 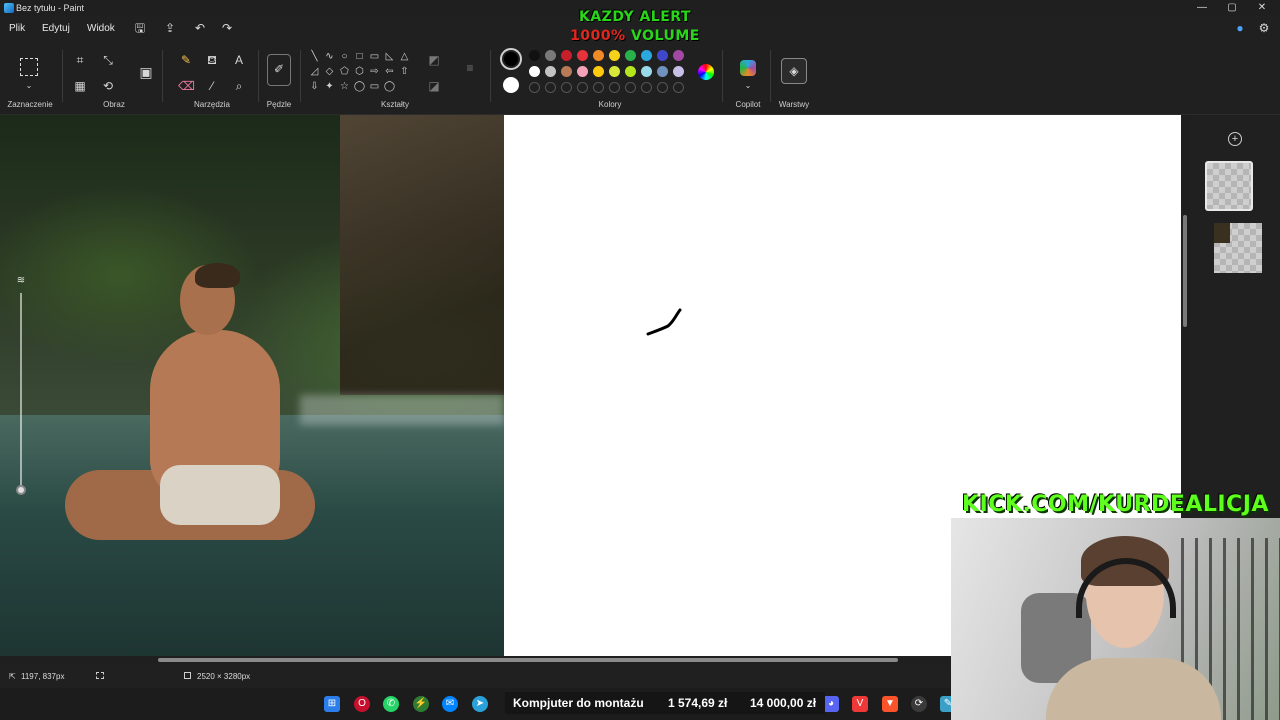 I want to click on shape-callout-oval: ◯, so click(x=359, y=86).